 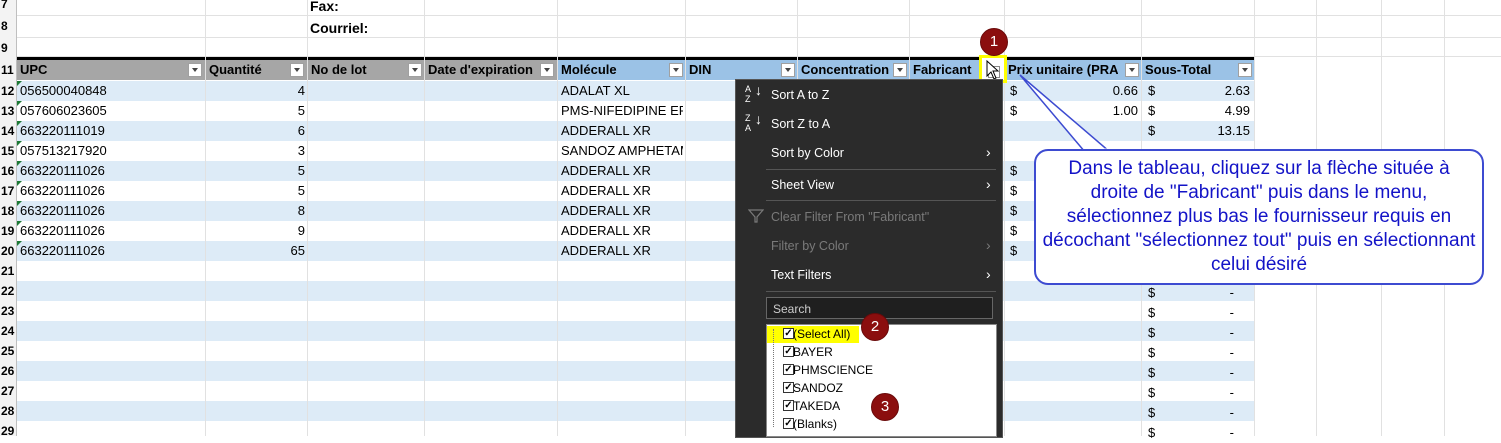 What do you see at coordinates (8, 351) in the screenshot?
I see `row-number: 25` at bounding box center [8, 351].